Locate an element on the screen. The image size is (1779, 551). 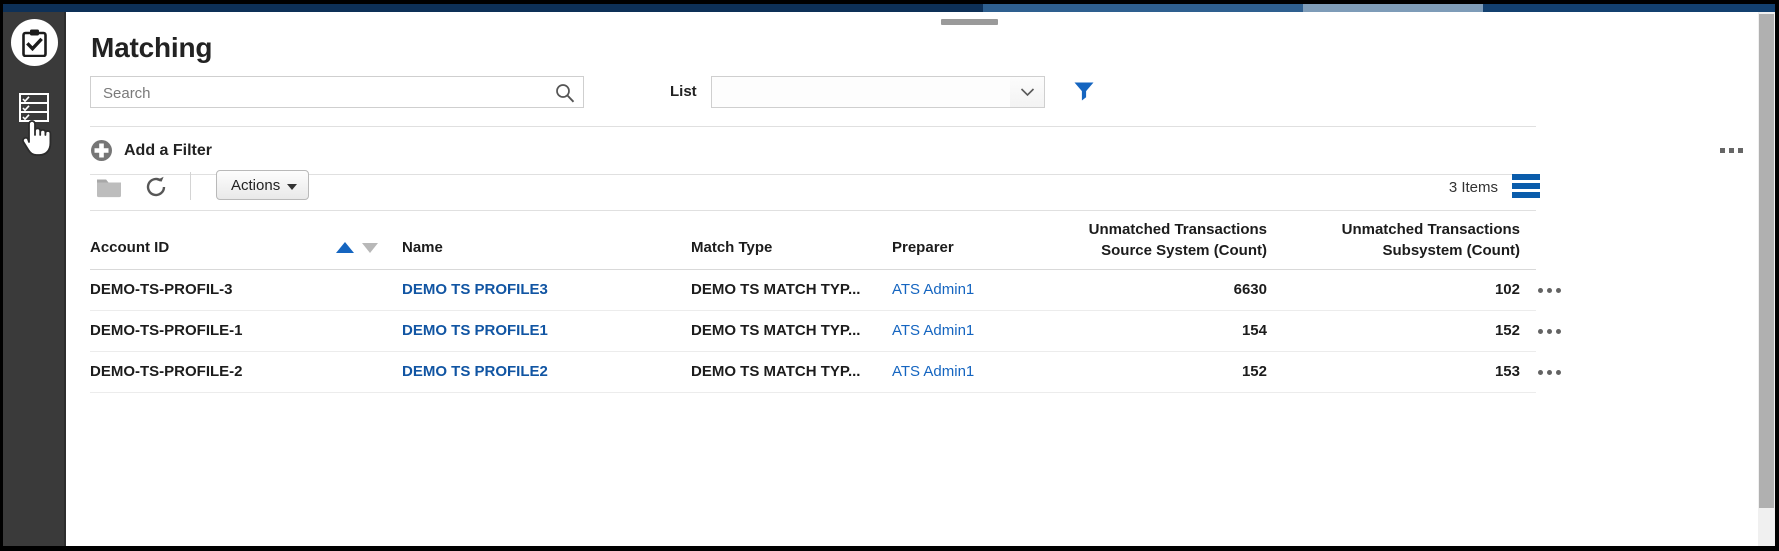
scrollbar-thumb is located at coordinates (1766, 261).